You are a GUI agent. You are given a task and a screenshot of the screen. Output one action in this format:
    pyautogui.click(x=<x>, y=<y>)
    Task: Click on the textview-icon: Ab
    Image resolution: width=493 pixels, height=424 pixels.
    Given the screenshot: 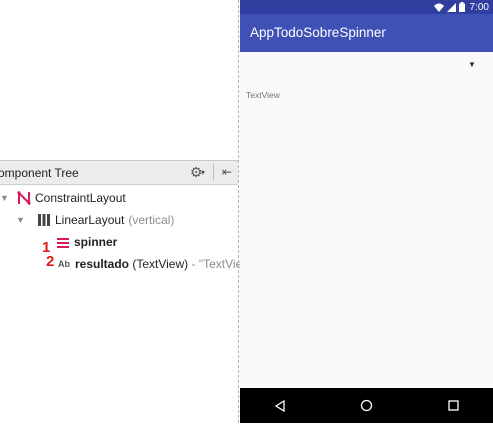 What is the action you would take?
    pyautogui.click(x=64, y=264)
    